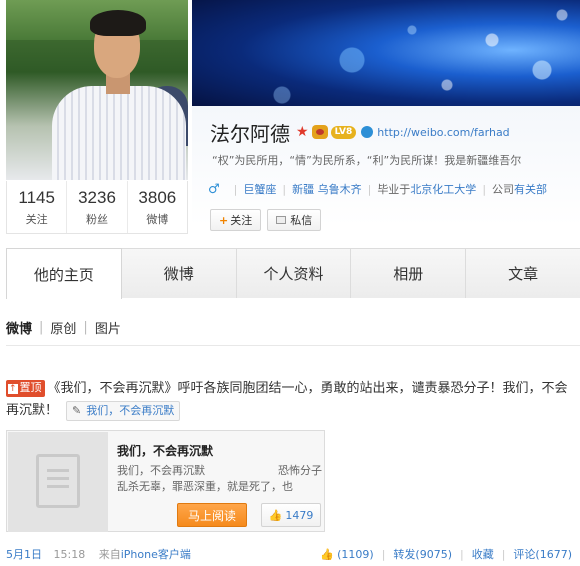 The height and width of the screenshot is (566, 580). I want to click on school-prefix: 毕业于, so click(394, 189).